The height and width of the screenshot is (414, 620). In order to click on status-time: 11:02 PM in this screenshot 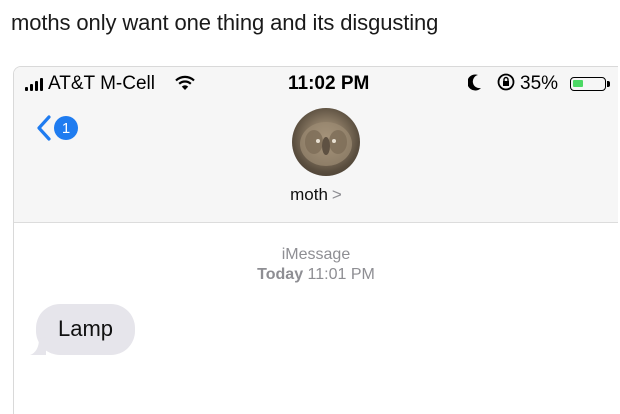, I will do `click(329, 83)`.